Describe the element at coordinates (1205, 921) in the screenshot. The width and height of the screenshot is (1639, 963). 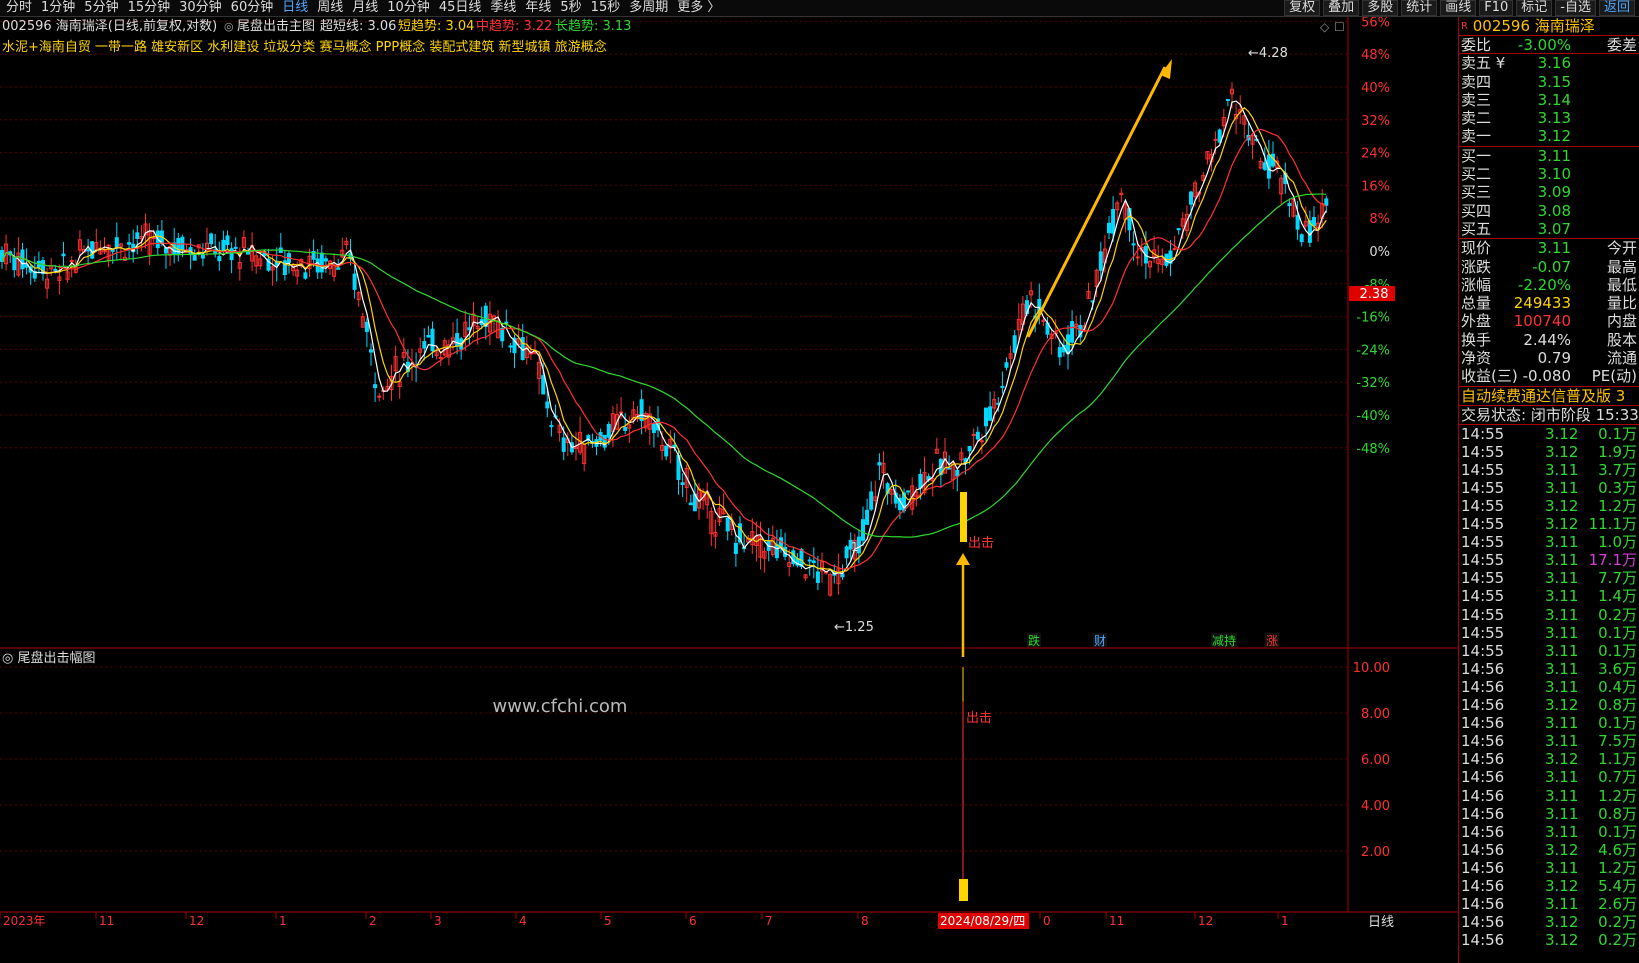
I see `x-axis-label: 12` at that location.